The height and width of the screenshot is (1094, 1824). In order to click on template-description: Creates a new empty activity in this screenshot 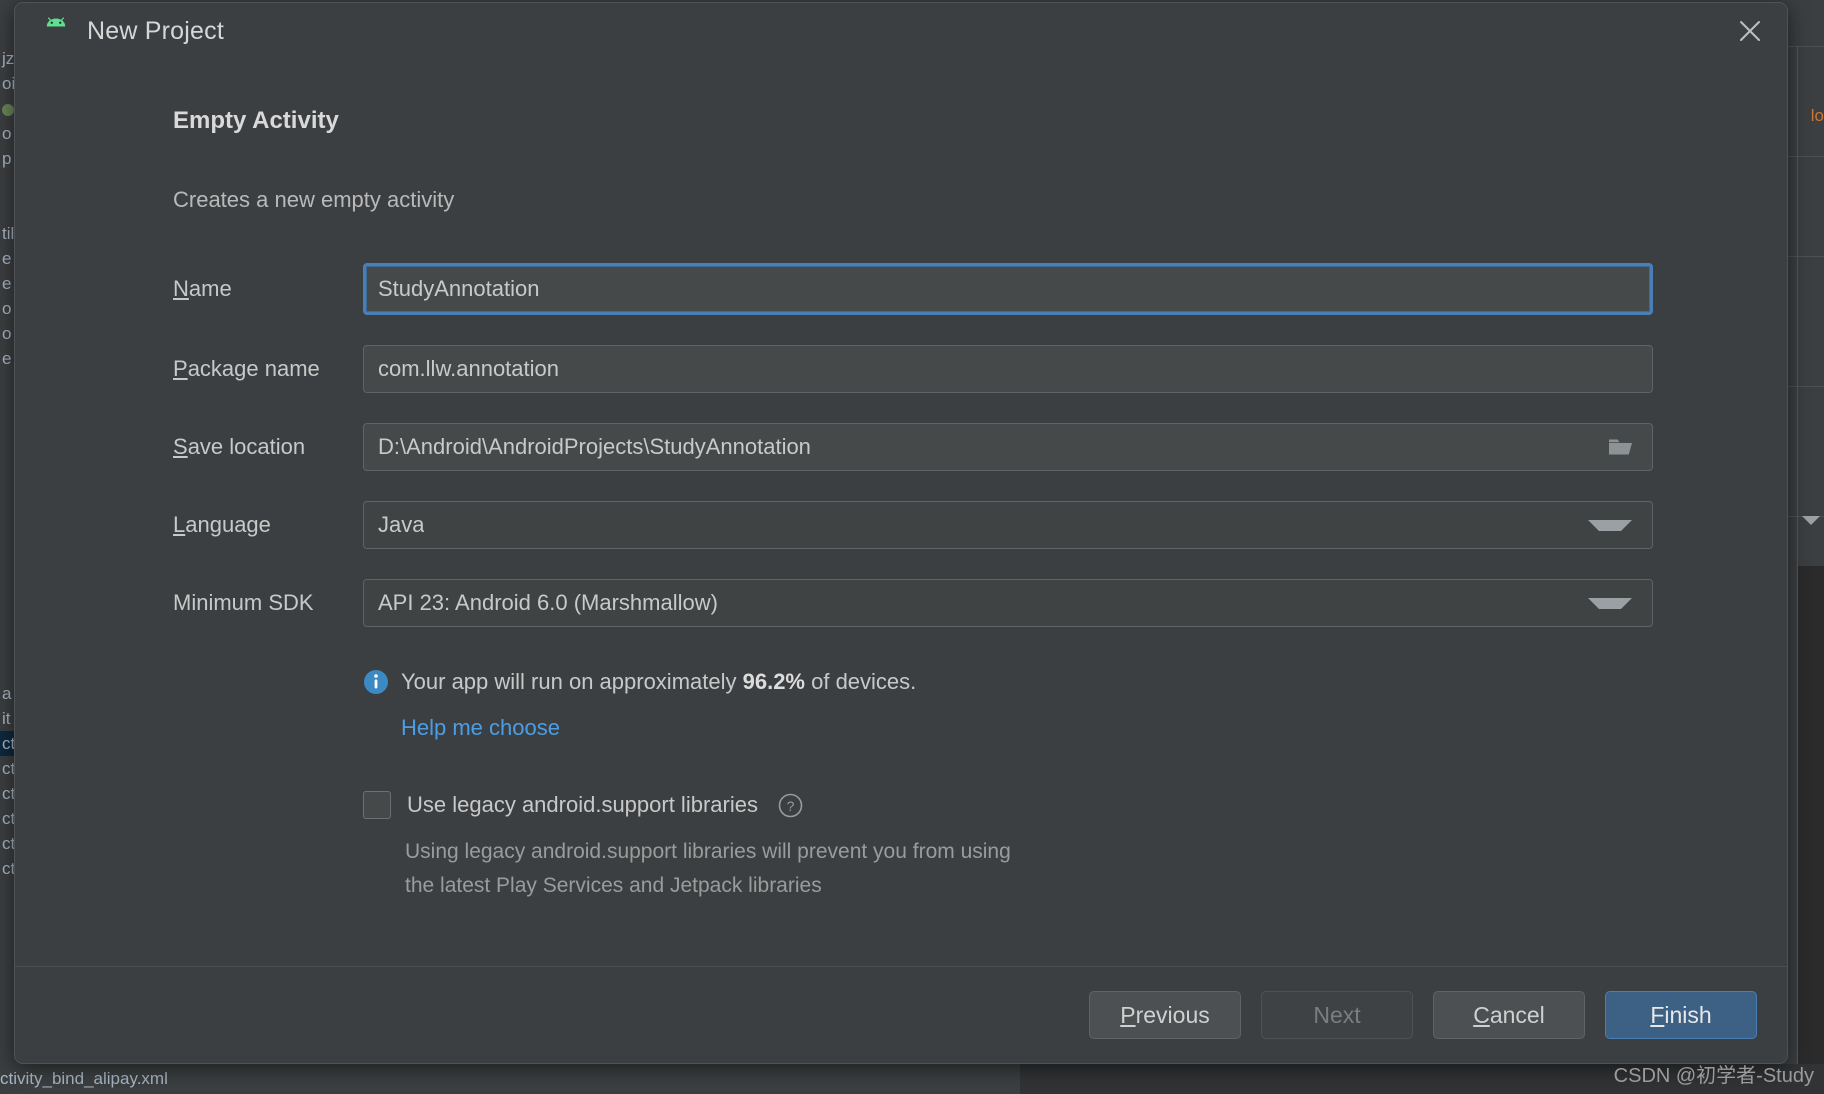, I will do `click(314, 199)`.